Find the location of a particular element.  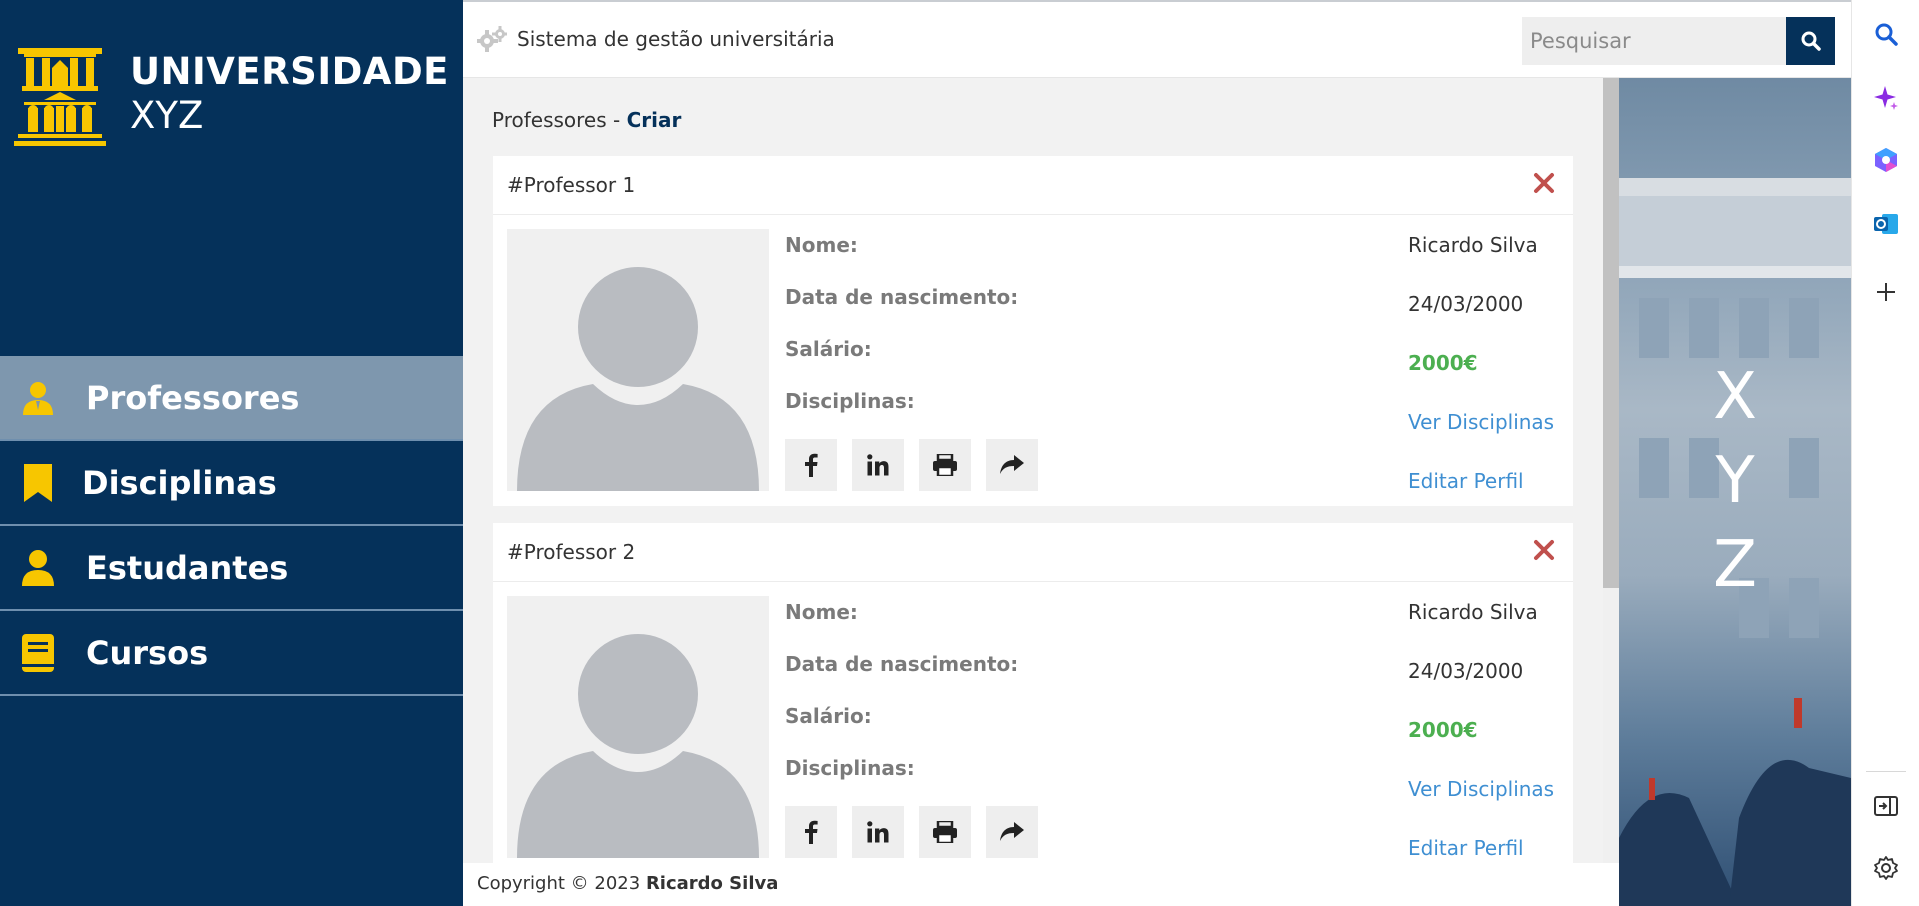

photo-letter: X is located at coordinates (1735, 397).